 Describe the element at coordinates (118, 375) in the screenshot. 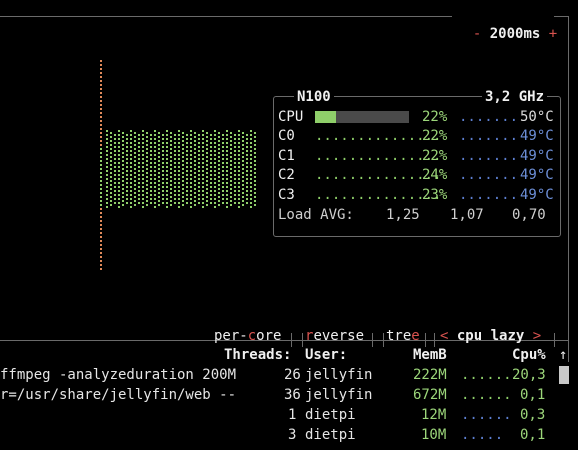

I see `process-cmd: ffmpeg -analyzeduration 200M` at that location.